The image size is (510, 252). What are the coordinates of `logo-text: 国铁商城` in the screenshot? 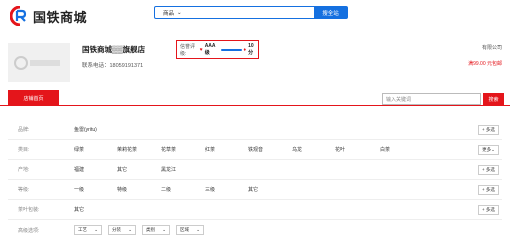 It's located at (60, 17).